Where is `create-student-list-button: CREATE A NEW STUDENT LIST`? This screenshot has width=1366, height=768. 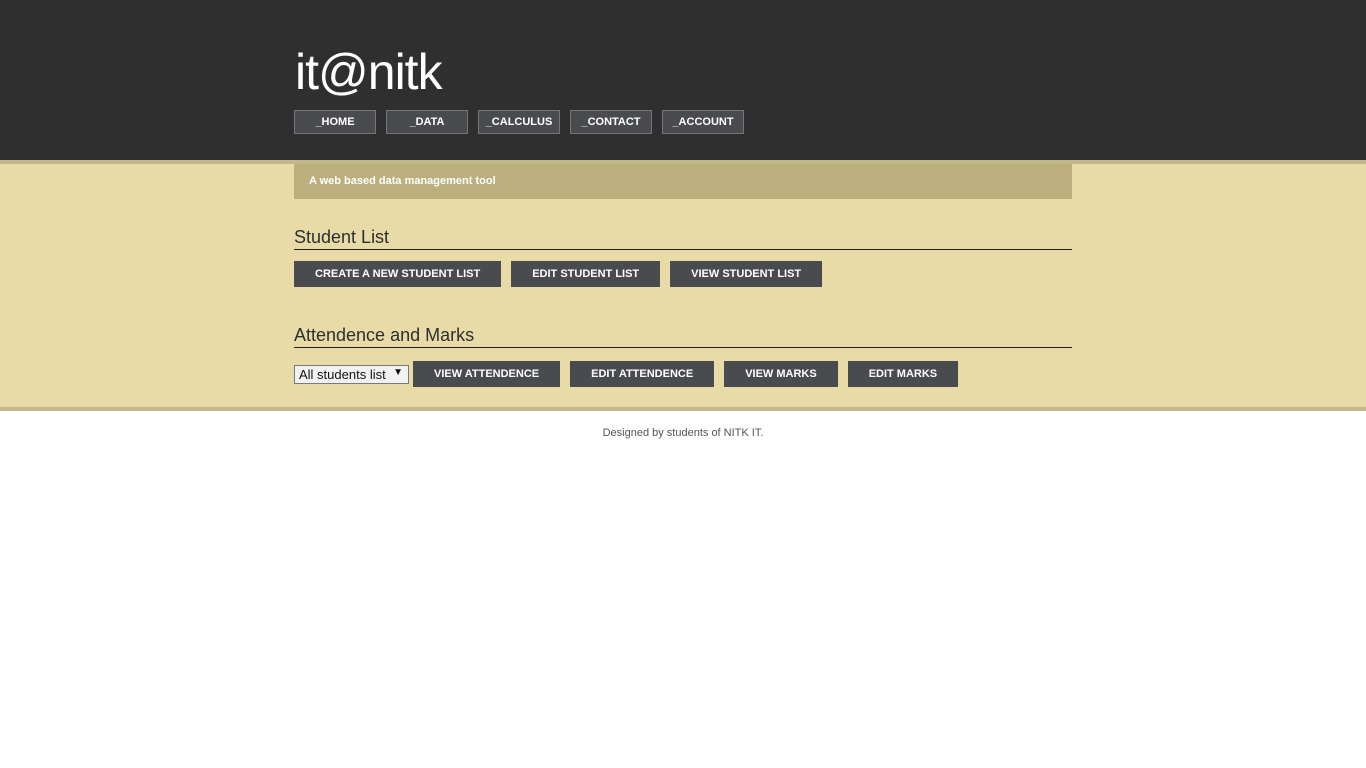
create-student-list-button: CREATE A NEW STUDENT LIST is located at coordinates (398, 274).